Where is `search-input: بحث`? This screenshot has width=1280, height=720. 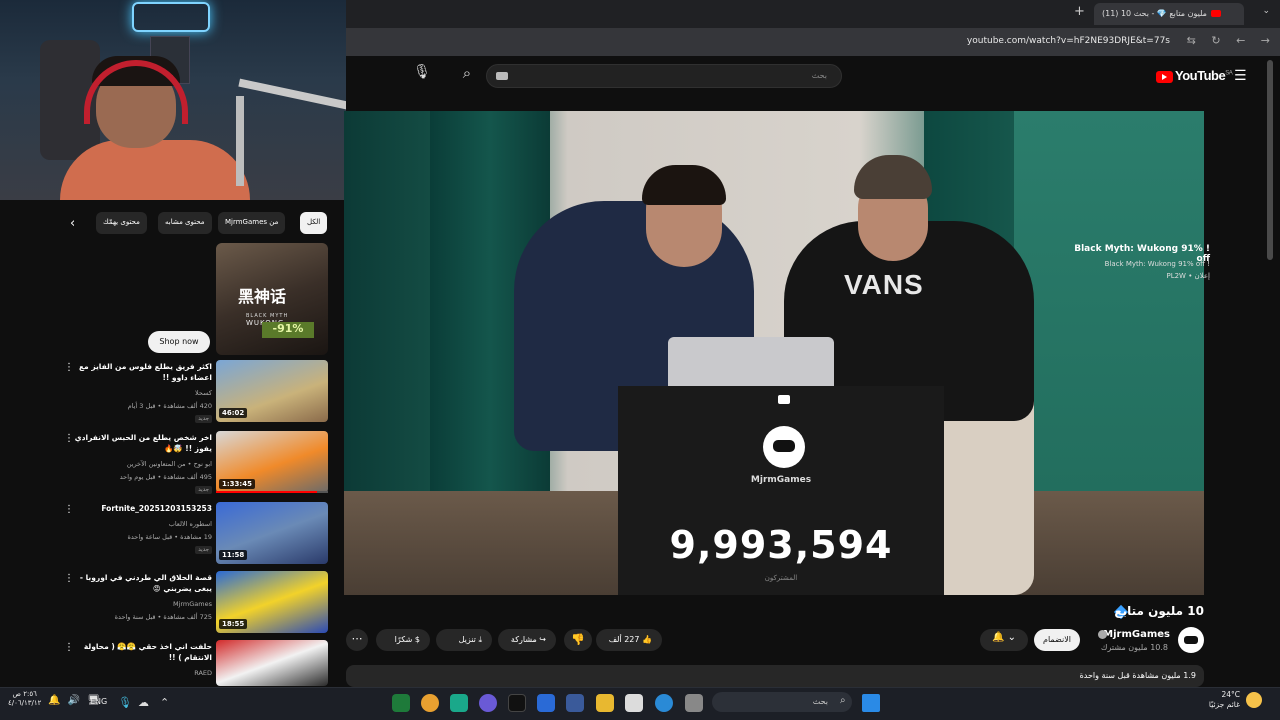 search-input: بحث is located at coordinates (664, 76).